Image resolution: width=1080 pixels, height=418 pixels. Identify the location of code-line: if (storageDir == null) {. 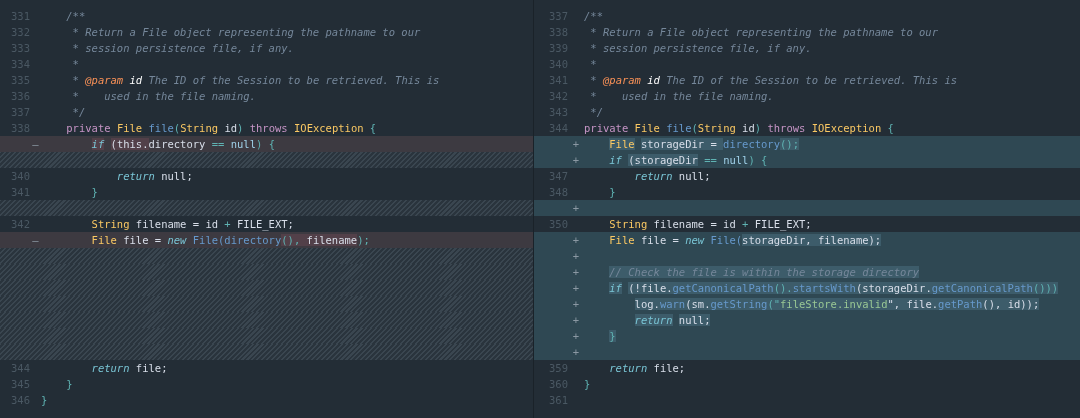
(688, 160).